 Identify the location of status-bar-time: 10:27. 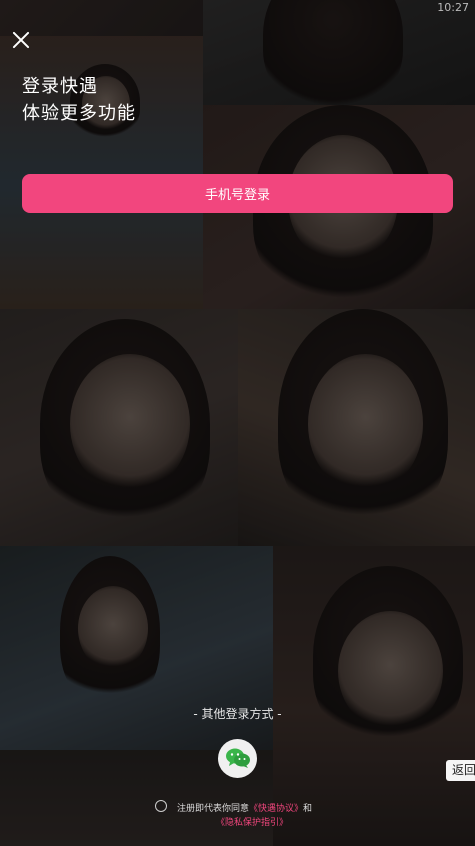
(453, 7).